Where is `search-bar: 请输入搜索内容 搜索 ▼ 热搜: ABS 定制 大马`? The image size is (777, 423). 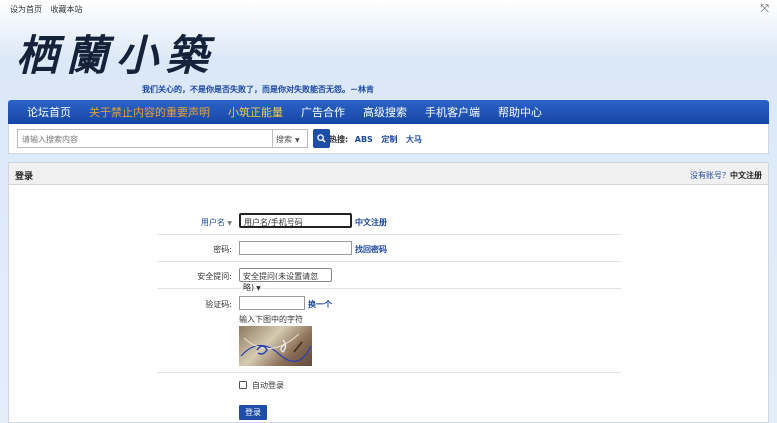
search-bar: 请输入搜索内容 搜索 ▼ 热搜: ABS 定制 大马 is located at coordinates (388, 139).